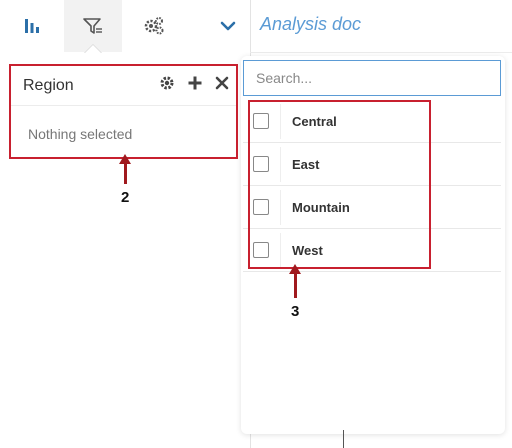 The height and width of the screenshot is (448, 512). What do you see at coordinates (92, 26) in the screenshot?
I see `filter-icon` at bounding box center [92, 26].